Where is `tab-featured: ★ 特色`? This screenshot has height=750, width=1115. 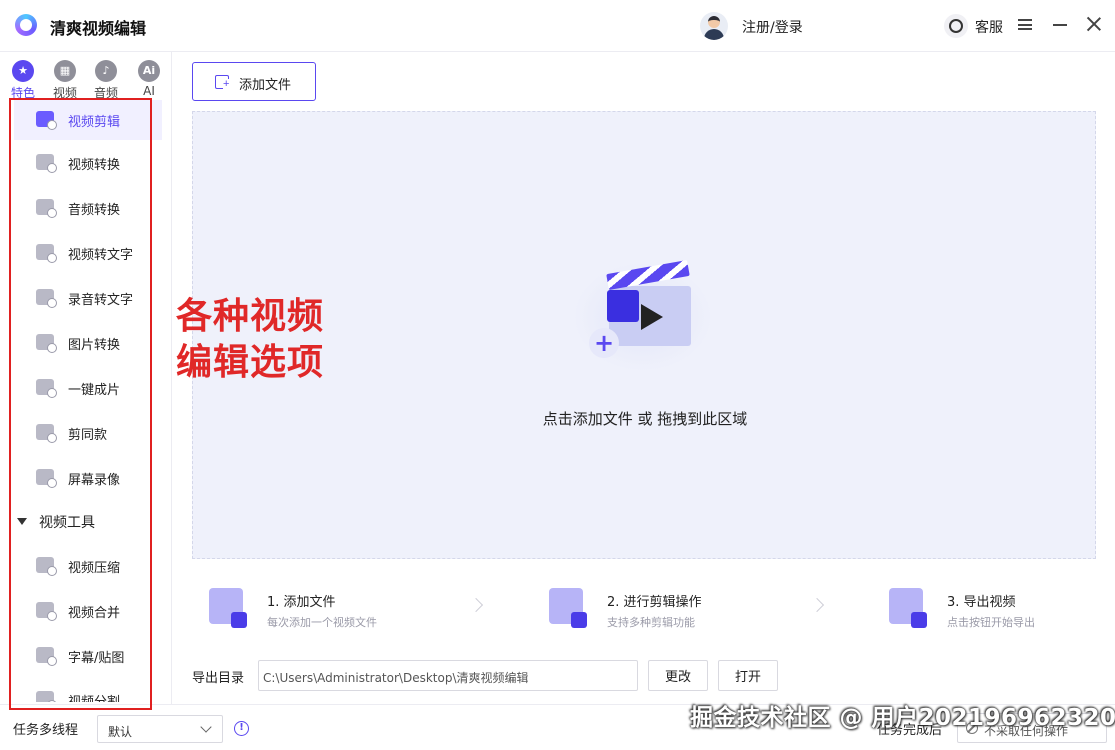
tab-featured: ★ 特色 is located at coordinates (23, 79).